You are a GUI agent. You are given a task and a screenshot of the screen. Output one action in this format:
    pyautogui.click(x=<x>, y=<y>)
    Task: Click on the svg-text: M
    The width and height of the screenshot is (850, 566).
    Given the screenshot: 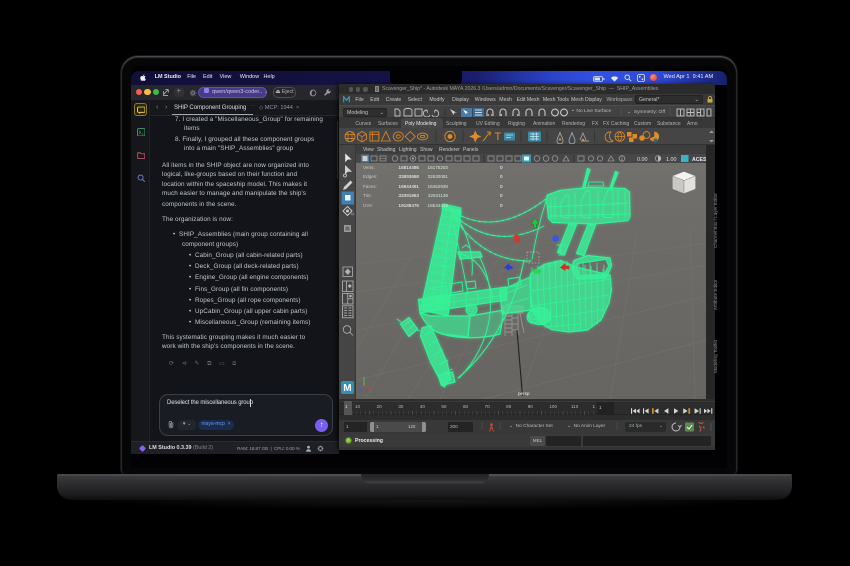 What is the action you would take?
    pyautogui.click(x=347, y=388)
    